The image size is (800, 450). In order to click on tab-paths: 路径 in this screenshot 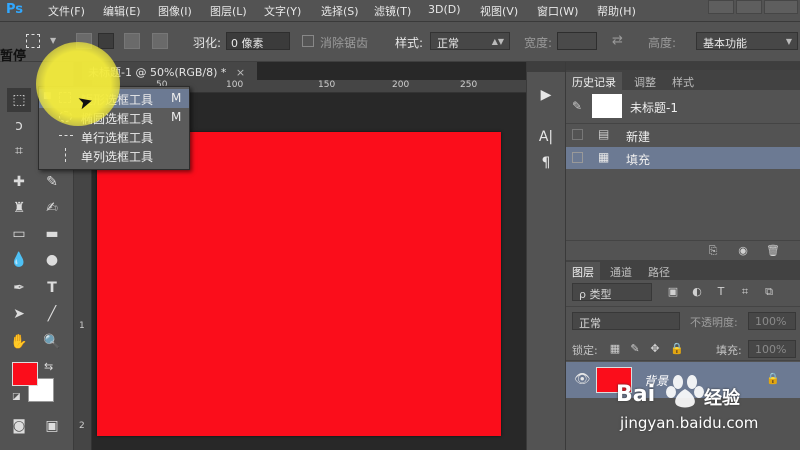, I will do `click(659, 271)`.